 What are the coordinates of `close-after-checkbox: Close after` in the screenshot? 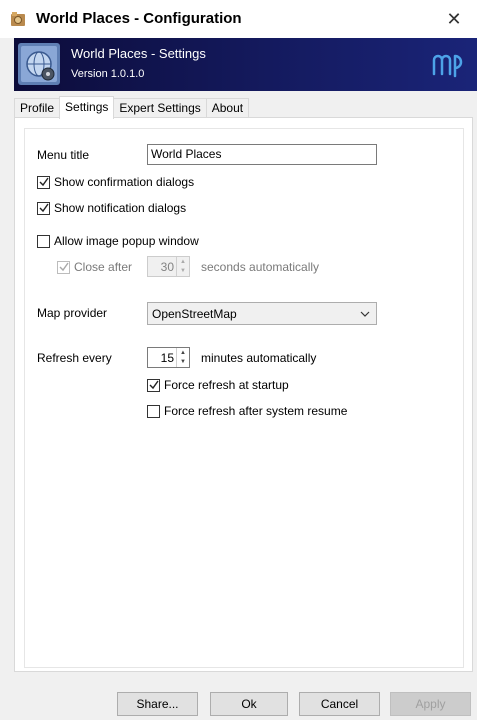 It's located at (94, 267).